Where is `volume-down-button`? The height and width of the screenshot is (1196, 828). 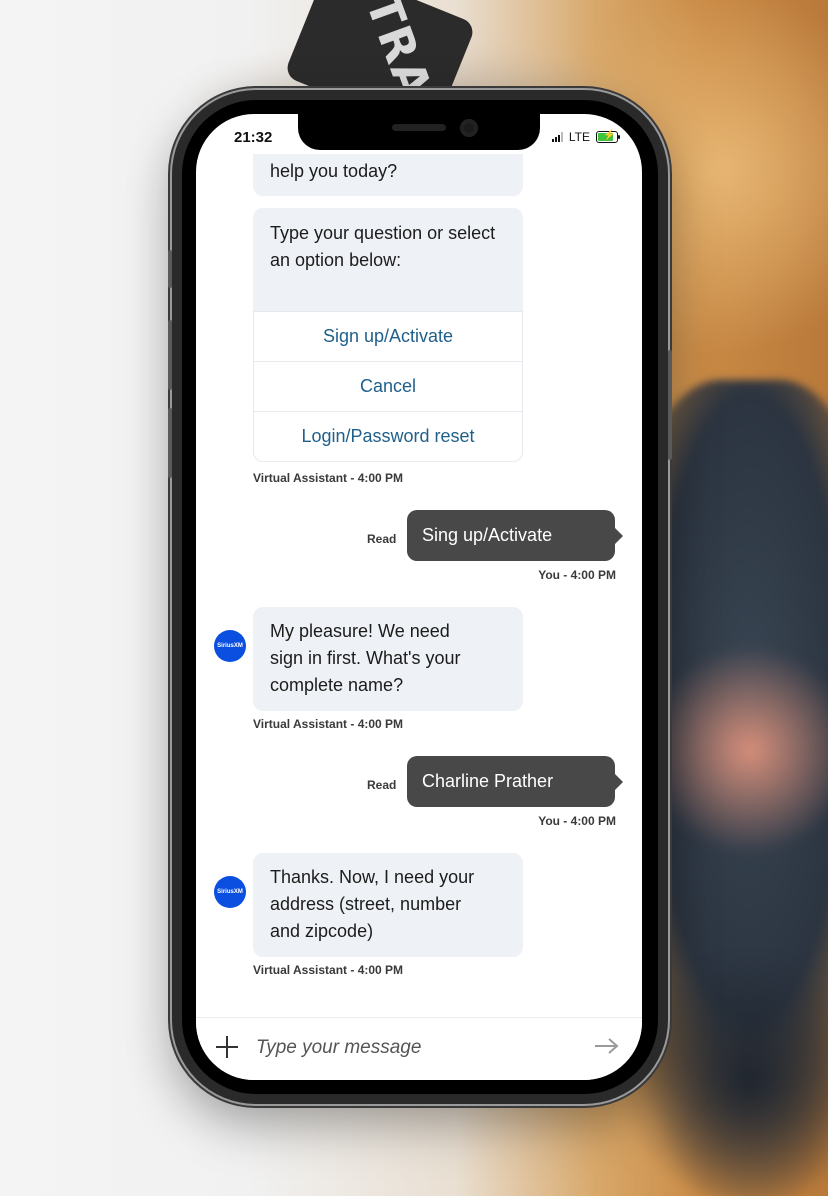 volume-down-button is located at coordinates (170, 443).